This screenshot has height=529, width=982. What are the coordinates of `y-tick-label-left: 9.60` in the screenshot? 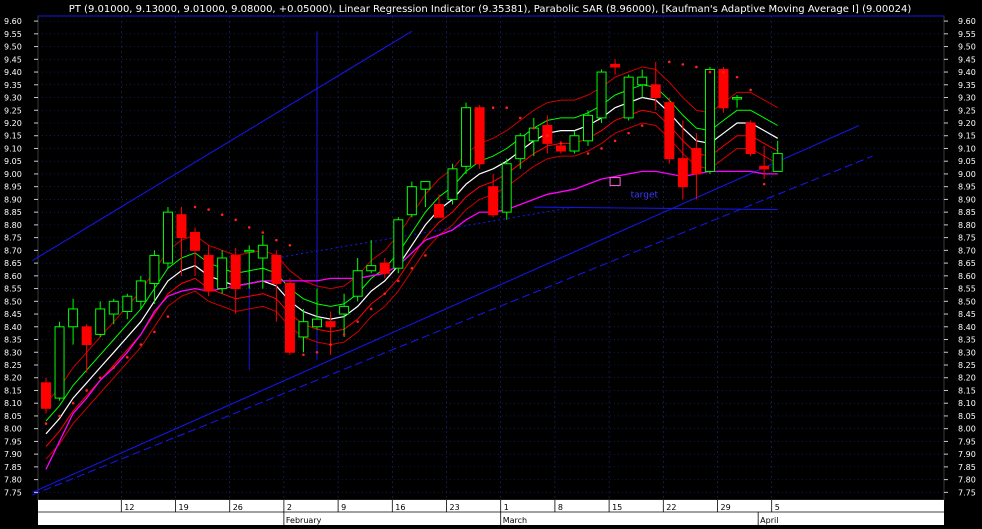 It's located at (13, 21).